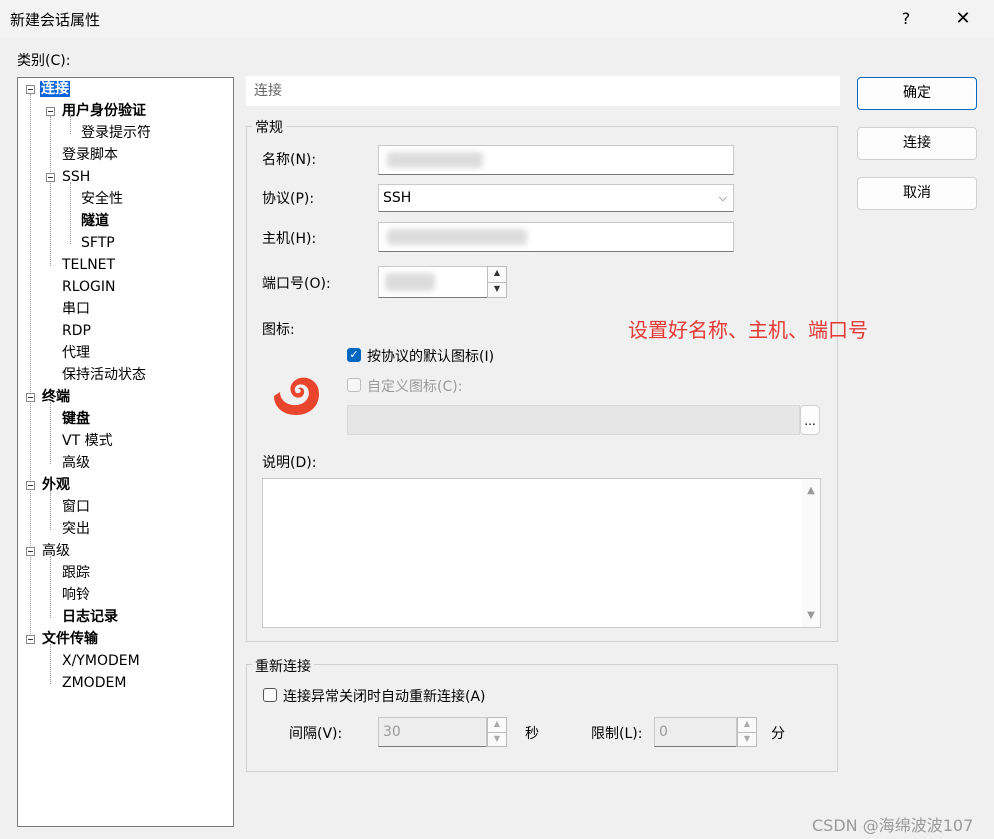 The height and width of the screenshot is (839, 994). I want to click on tree-item-appearance: 外观, so click(56, 485).